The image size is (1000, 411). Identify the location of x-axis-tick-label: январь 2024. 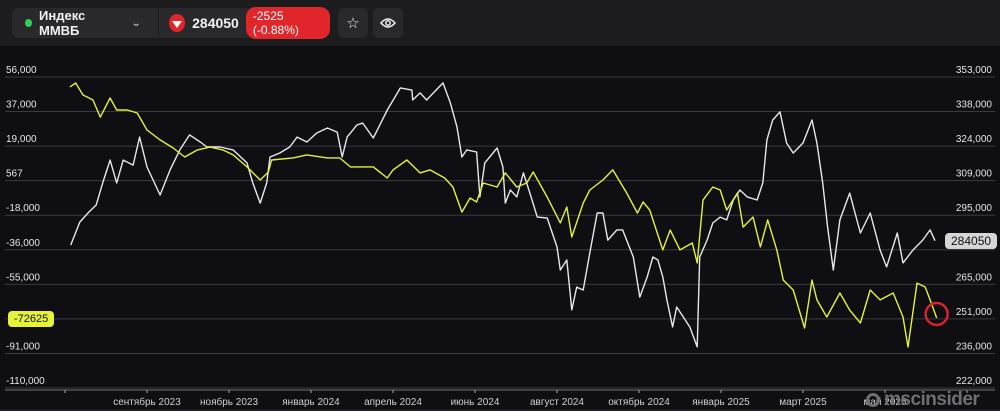
(311, 402).